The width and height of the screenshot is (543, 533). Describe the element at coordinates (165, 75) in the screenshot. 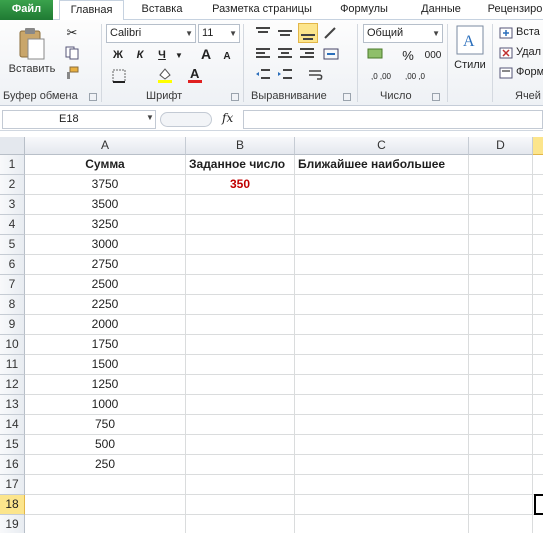

I see `fill-color-icon` at that location.